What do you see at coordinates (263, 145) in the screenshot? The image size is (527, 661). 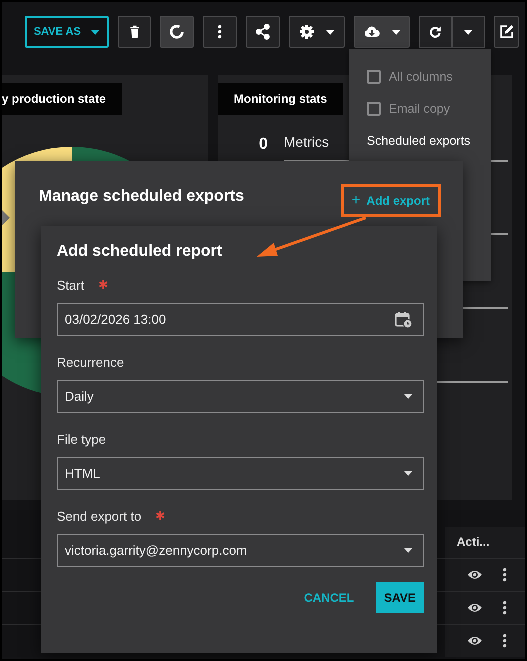 I see `stat-value: 0` at bounding box center [263, 145].